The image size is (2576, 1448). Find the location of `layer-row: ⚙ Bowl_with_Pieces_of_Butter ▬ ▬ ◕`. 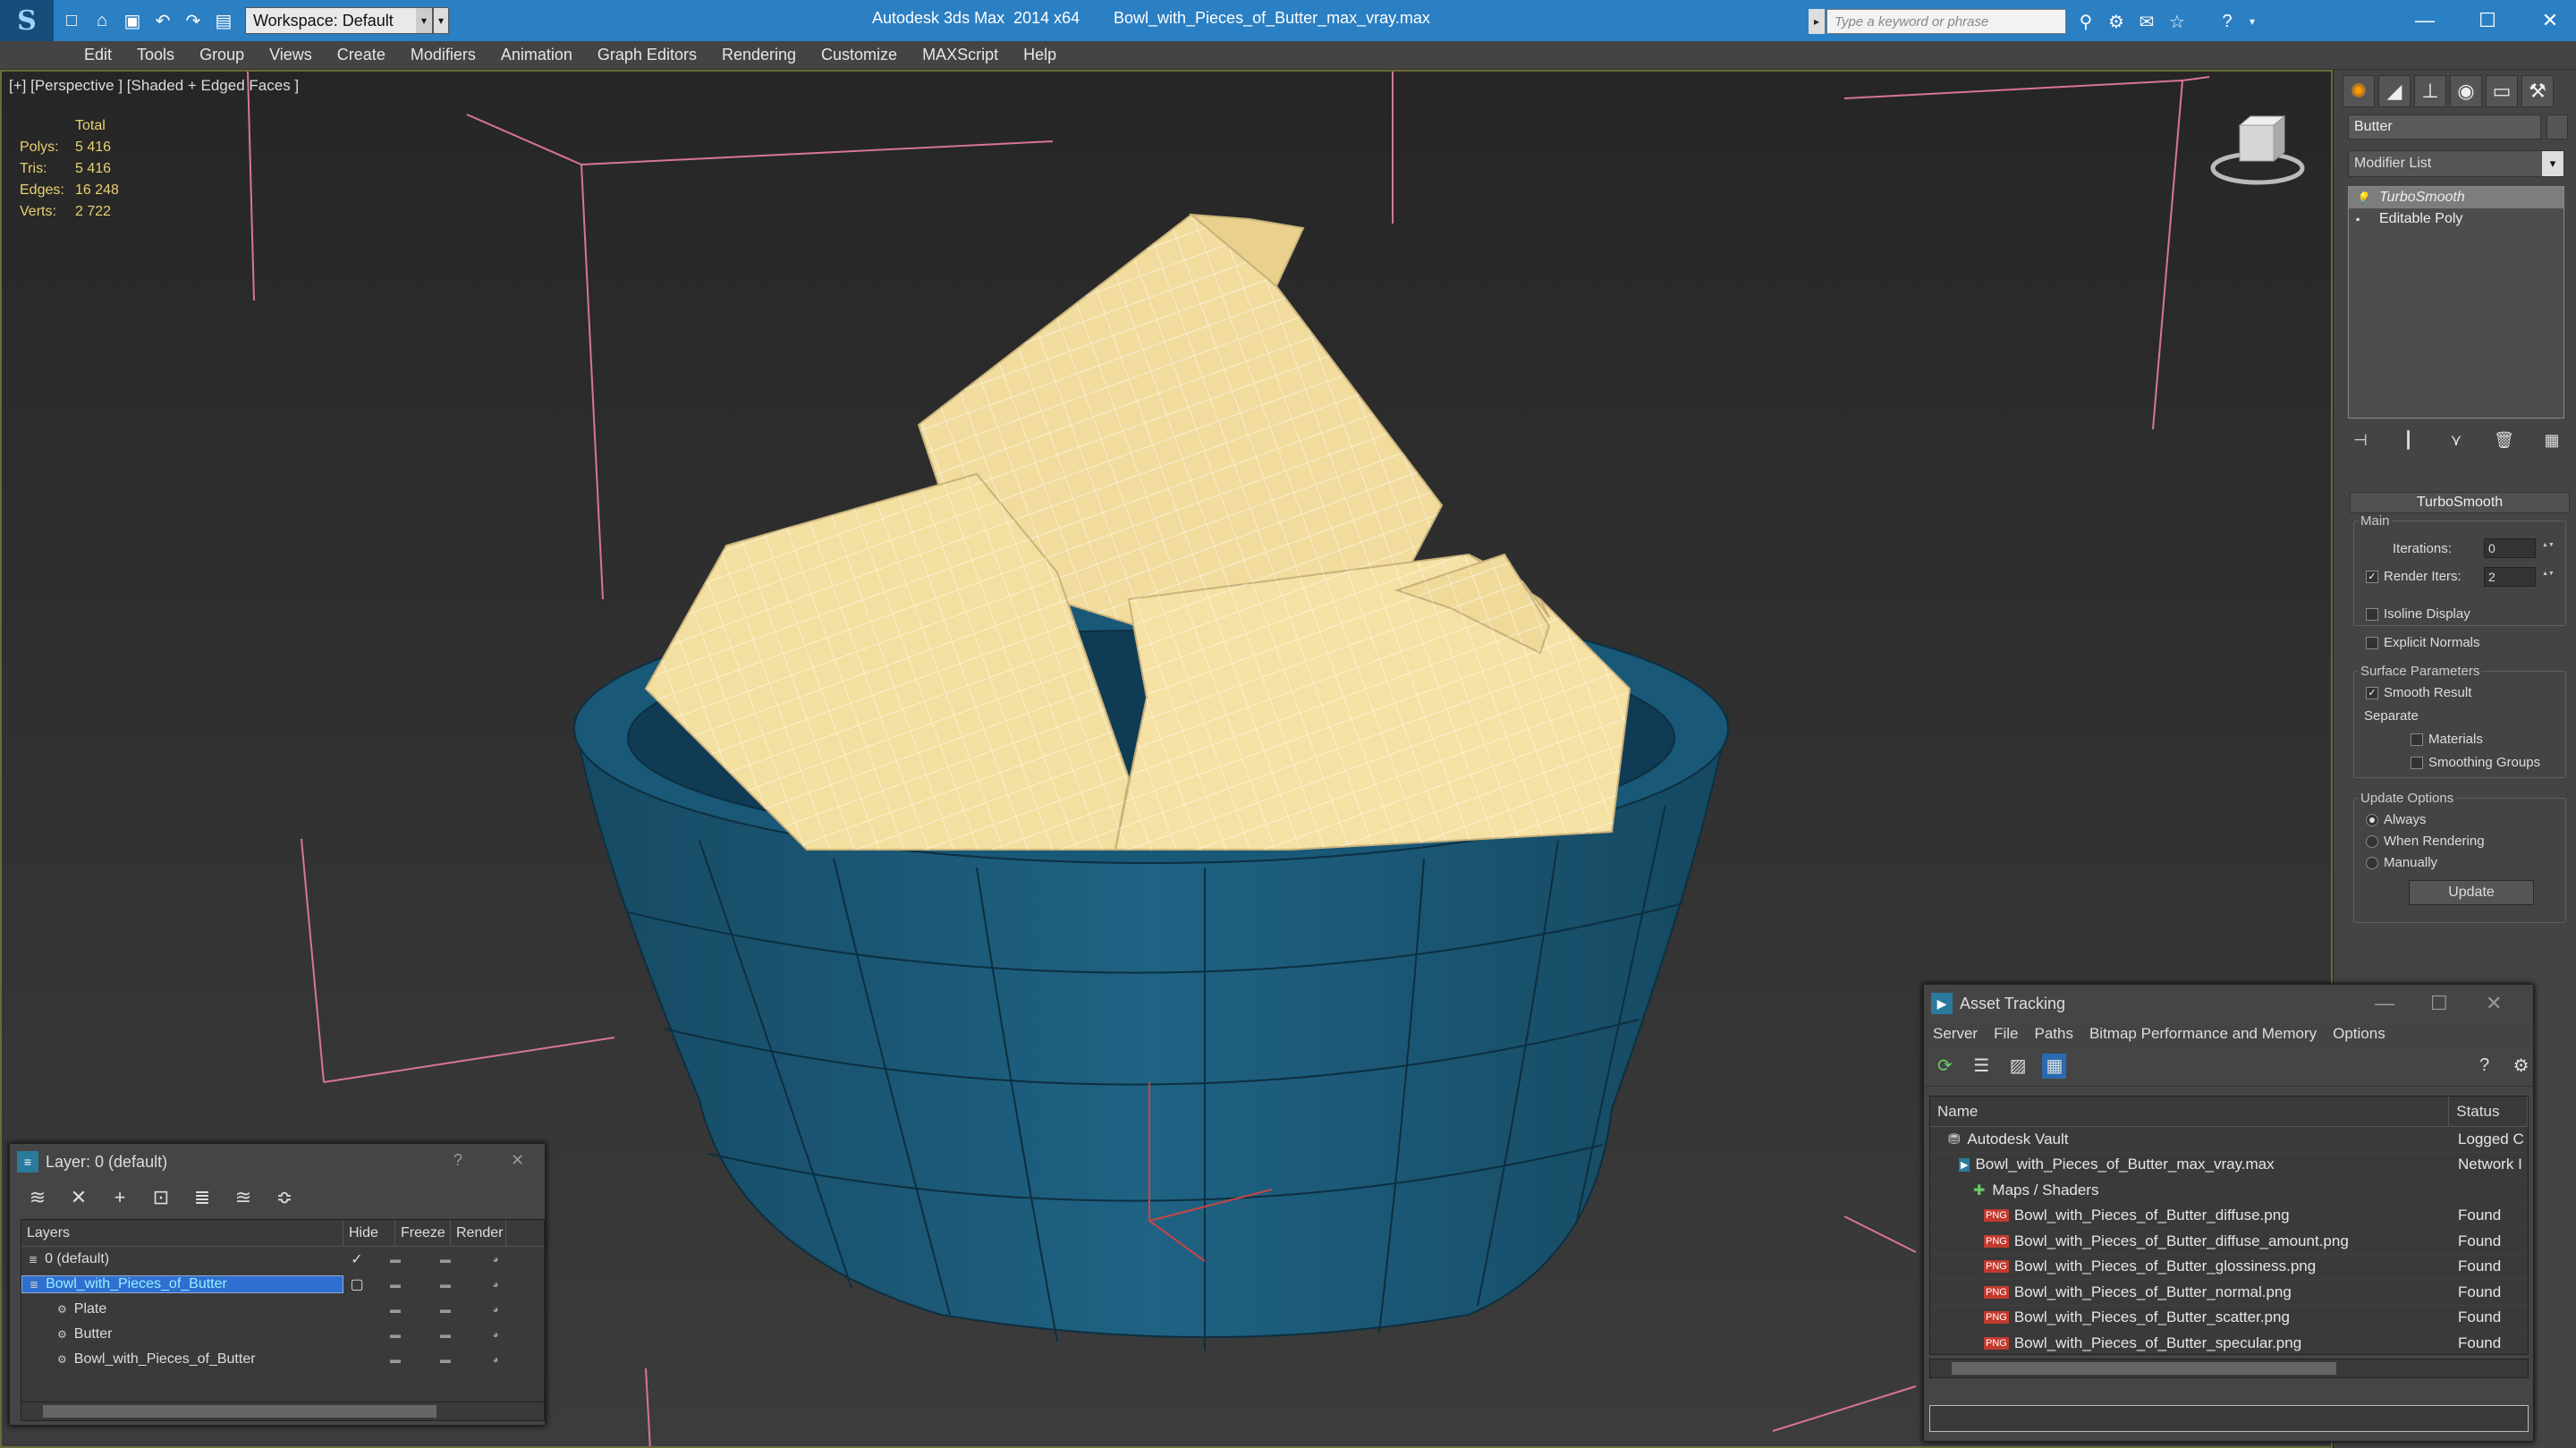

layer-row: ⚙ Bowl_with_Pieces_of_Butter ▬ ▬ ◕ is located at coordinates (282, 1359).